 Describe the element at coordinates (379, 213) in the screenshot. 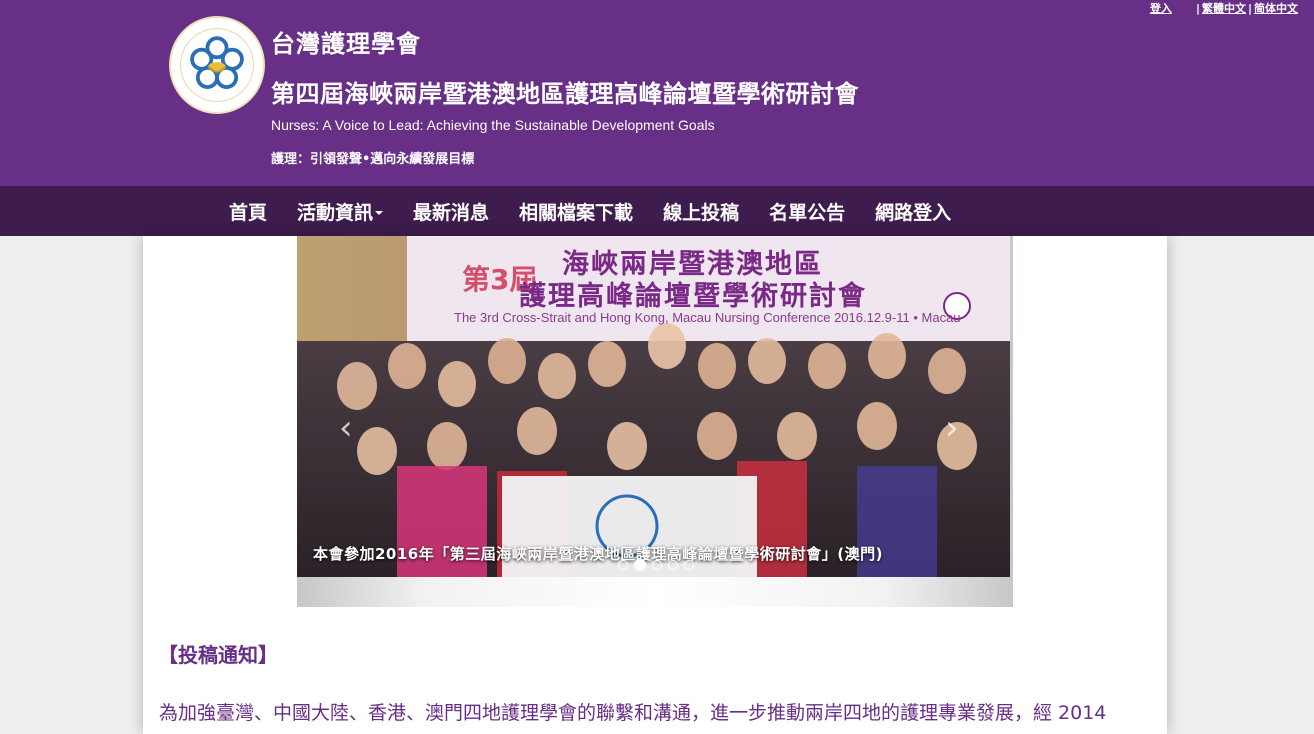

I see `caret-down-icon` at that location.